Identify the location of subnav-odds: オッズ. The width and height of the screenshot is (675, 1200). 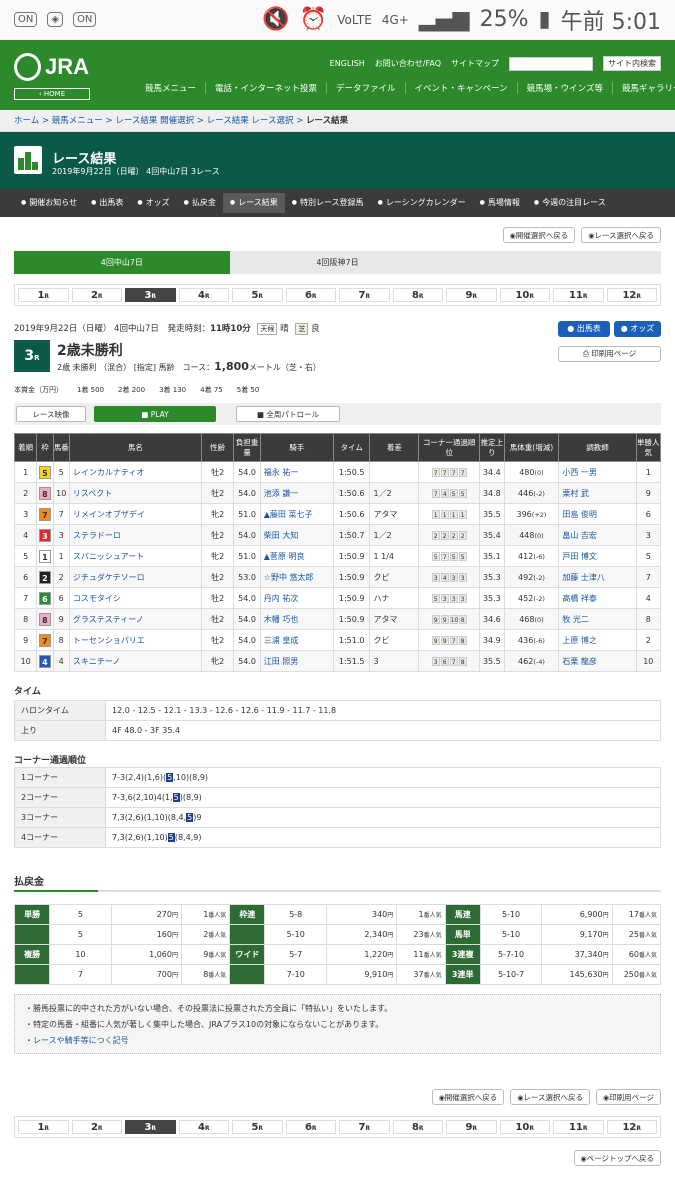
(153, 203).